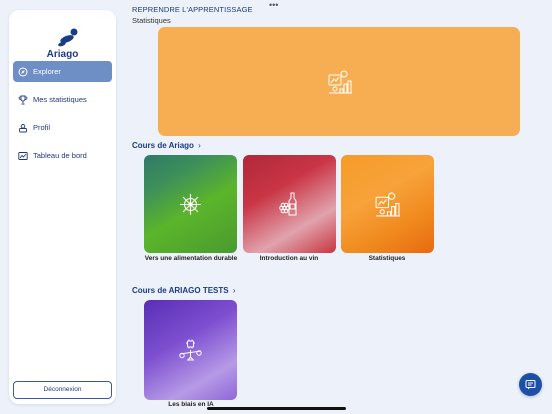 The height and width of the screenshot is (414, 552). What do you see at coordinates (387, 258) in the screenshot?
I see `course-label: Statistiques` at bounding box center [387, 258].